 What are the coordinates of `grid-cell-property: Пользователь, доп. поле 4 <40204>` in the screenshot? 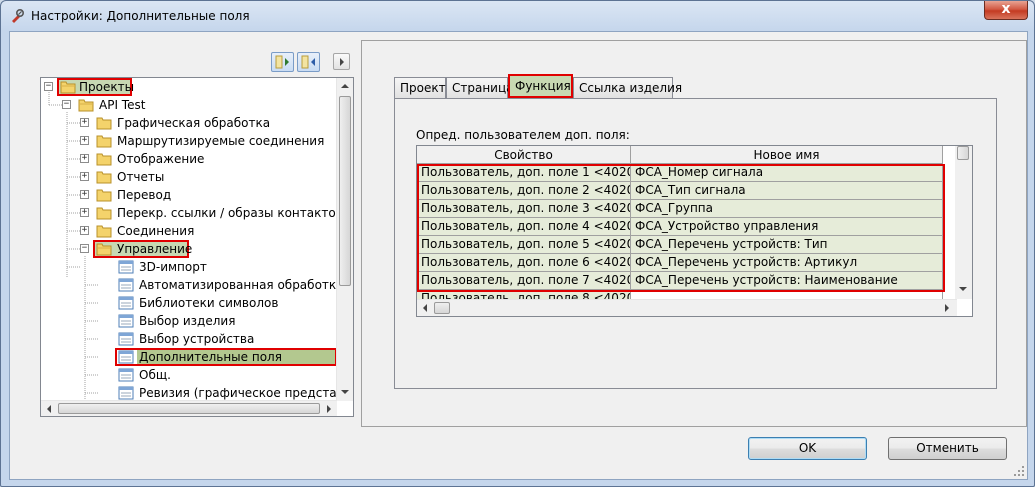 It's located at (524, 227).